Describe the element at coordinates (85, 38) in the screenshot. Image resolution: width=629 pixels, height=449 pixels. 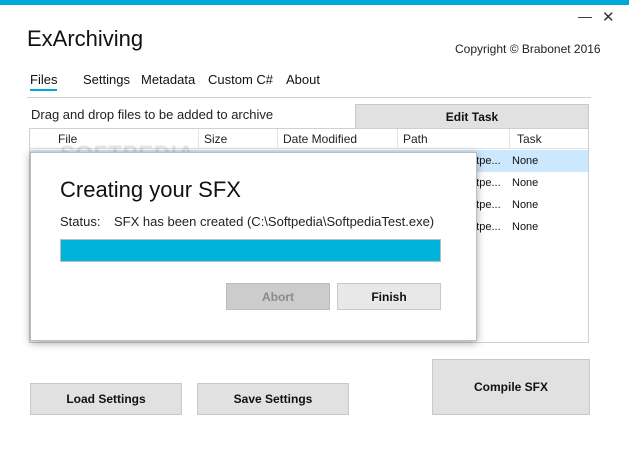
I see `app-title: ExArchiving` at that location.